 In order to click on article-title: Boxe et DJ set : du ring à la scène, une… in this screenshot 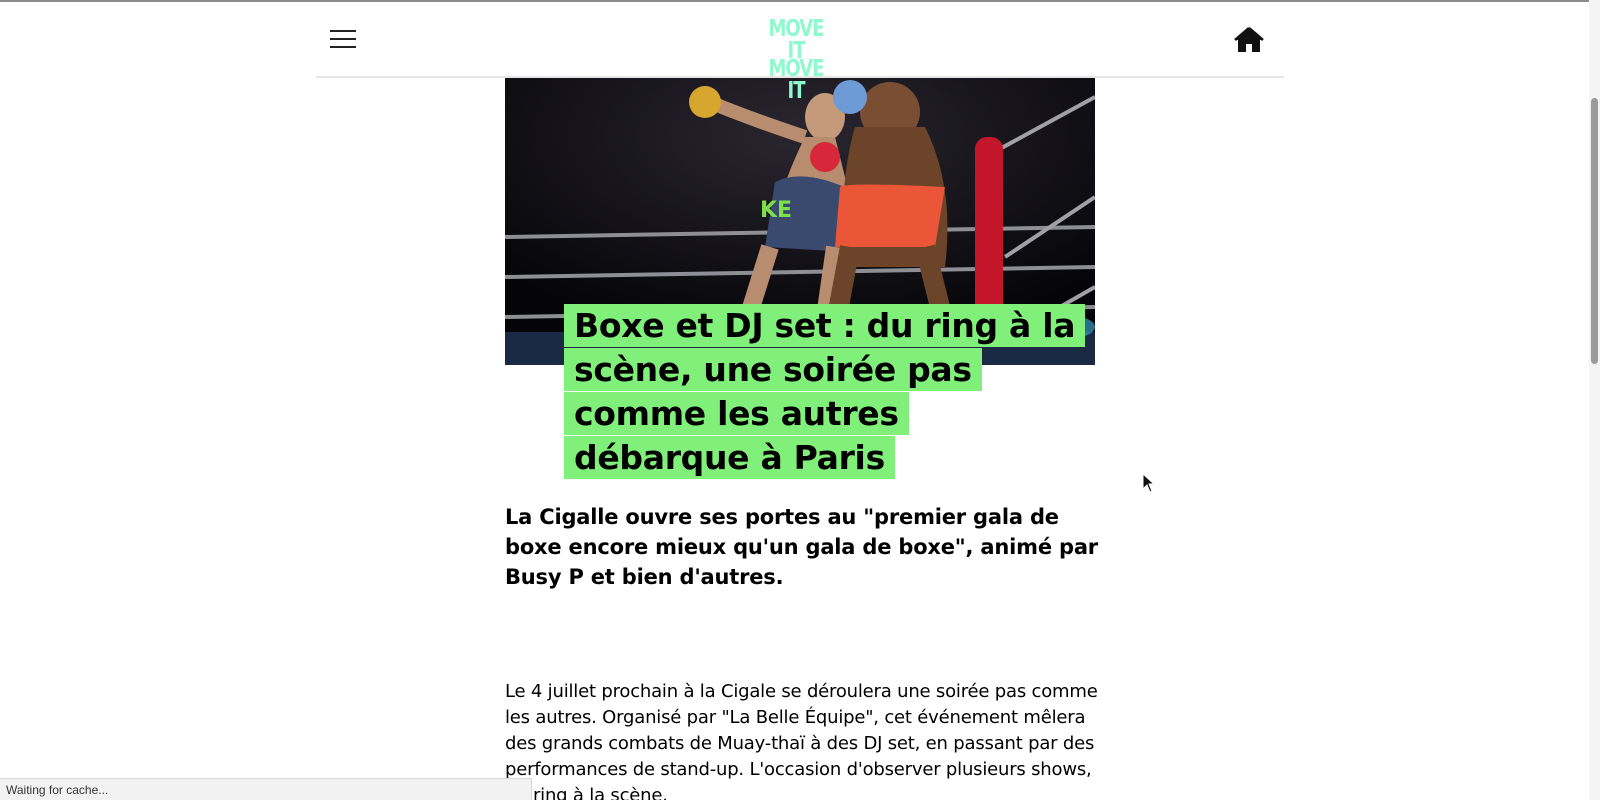, I will do `click(825, 392)`.